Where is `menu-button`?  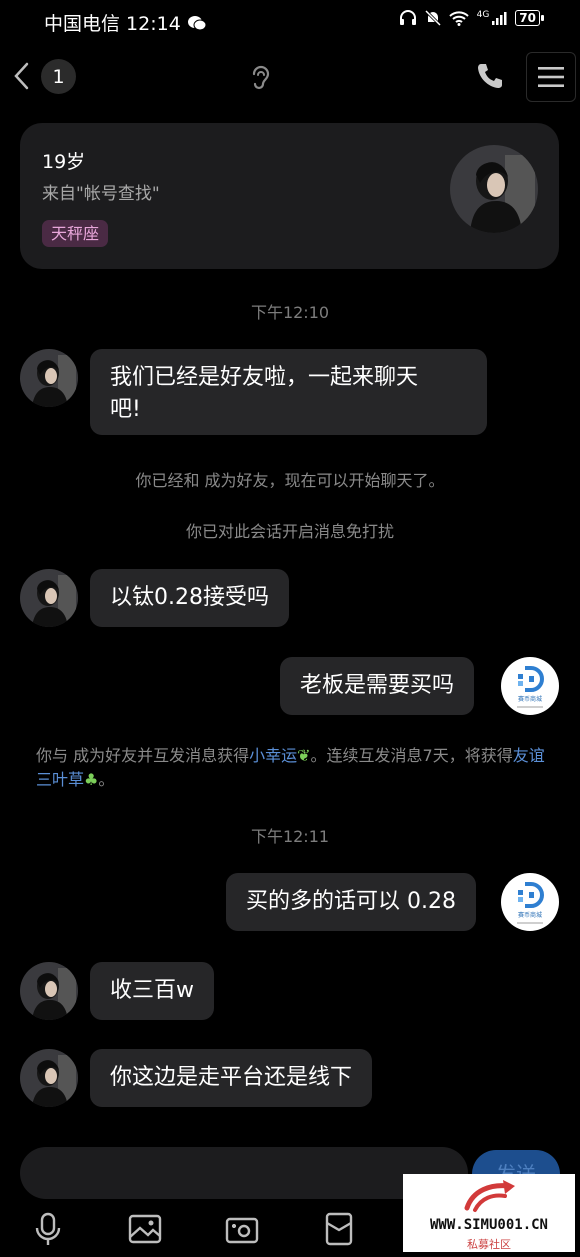
menu-button is located at coordinates (551, 77).